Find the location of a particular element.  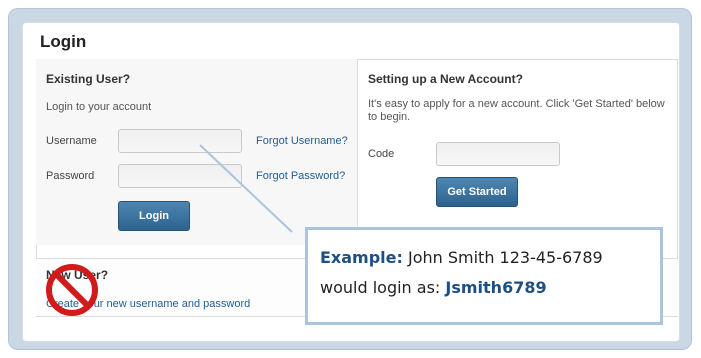

prohibition-icon is located at coordinates (72, 290).